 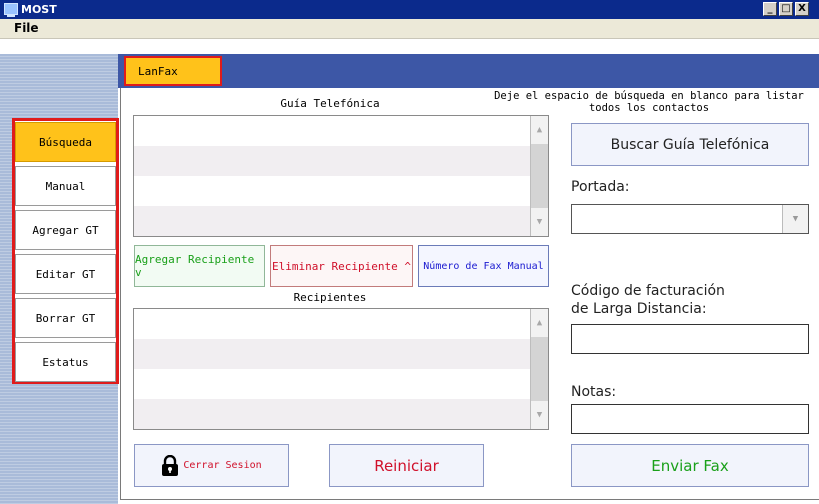 I want to click on sidebar-item-editar-gt: Editar GT, so click(x=65, y=274).